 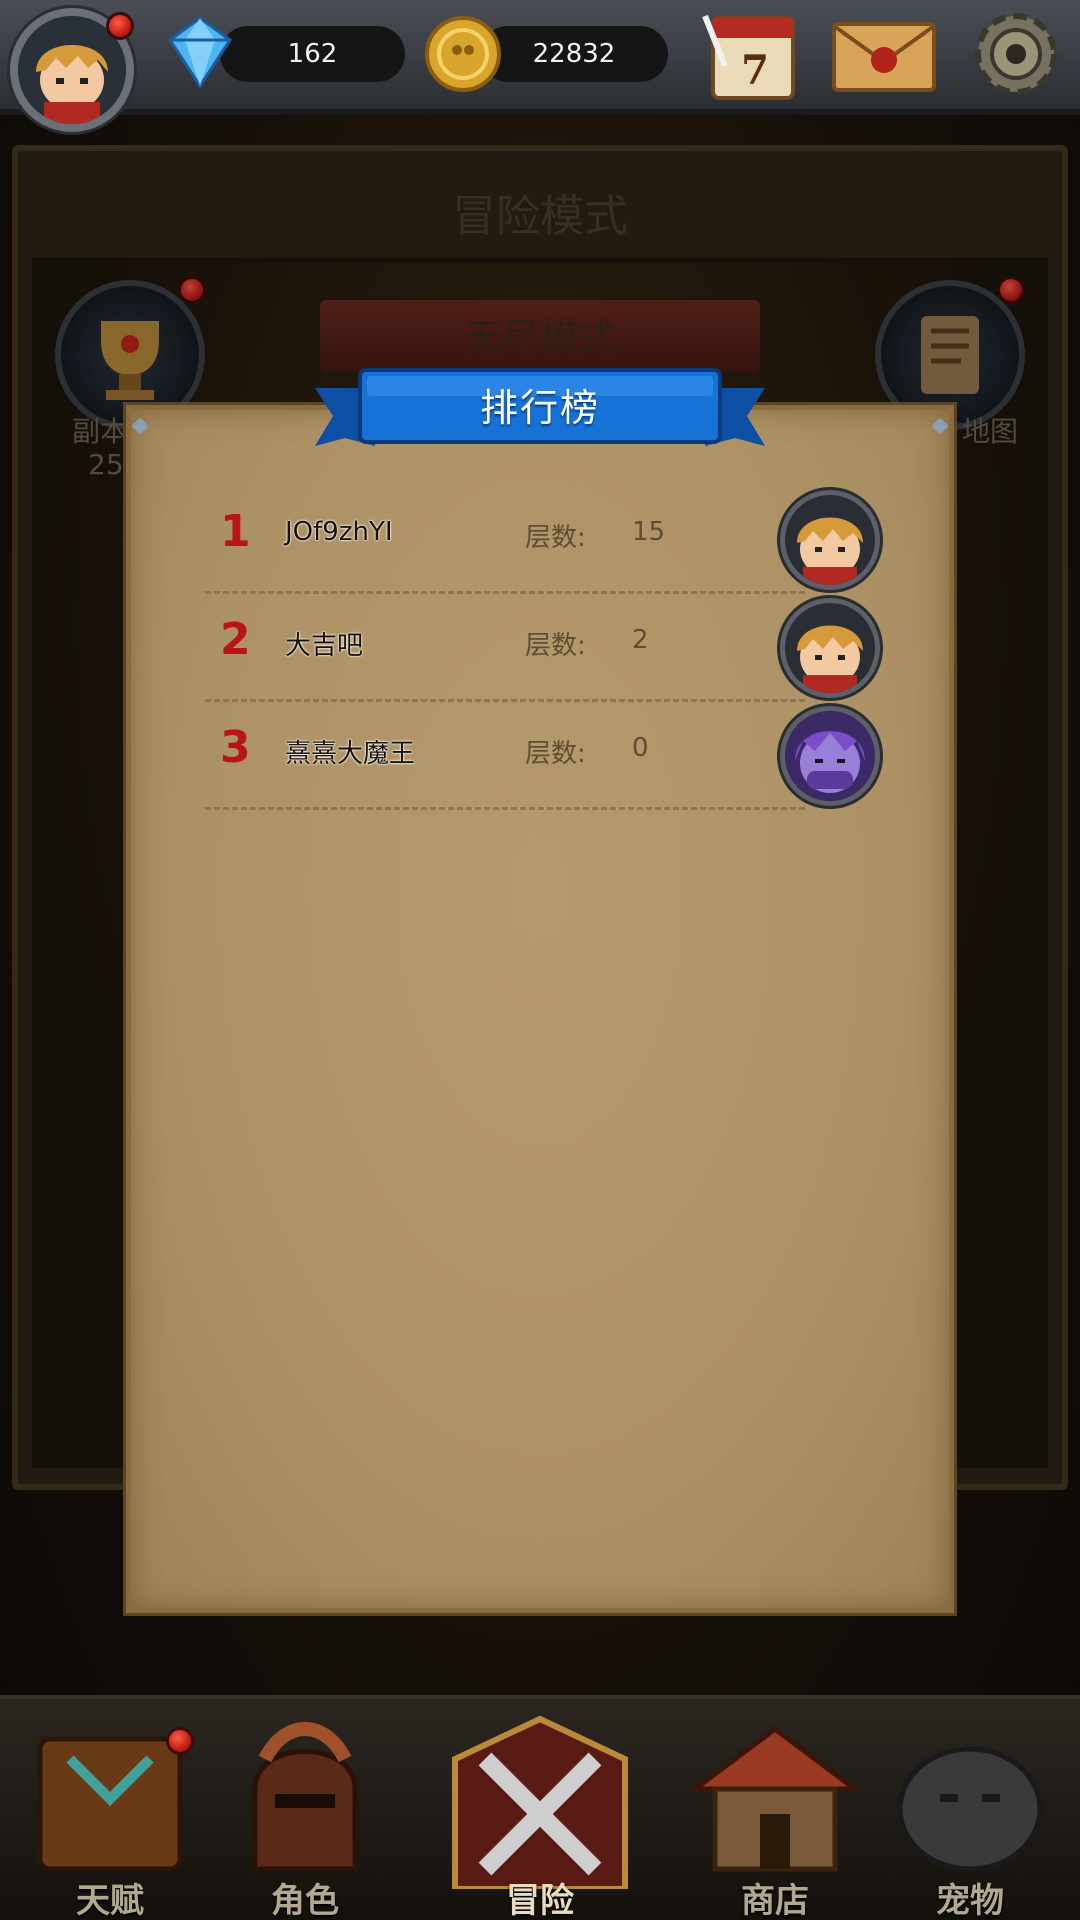 What do you see at coordinates (120, 26) in the screenshot?
I see `profile-notification-dot` at bounding box center [120, 26].